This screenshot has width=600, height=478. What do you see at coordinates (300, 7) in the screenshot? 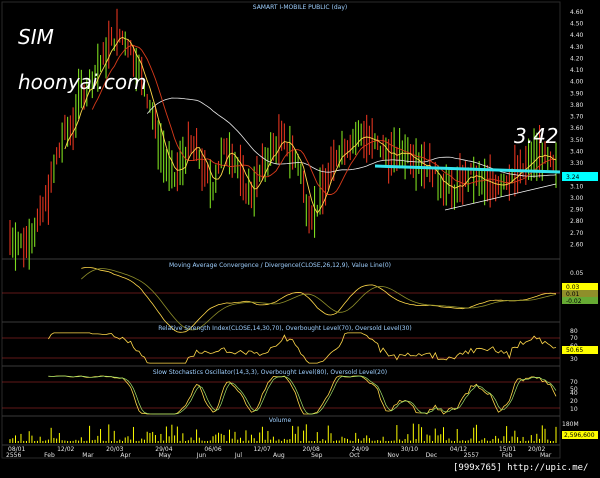
I see `price-title: SAMART I-MOBILE PUBLIC (day)` at bounding box center [300, 7].